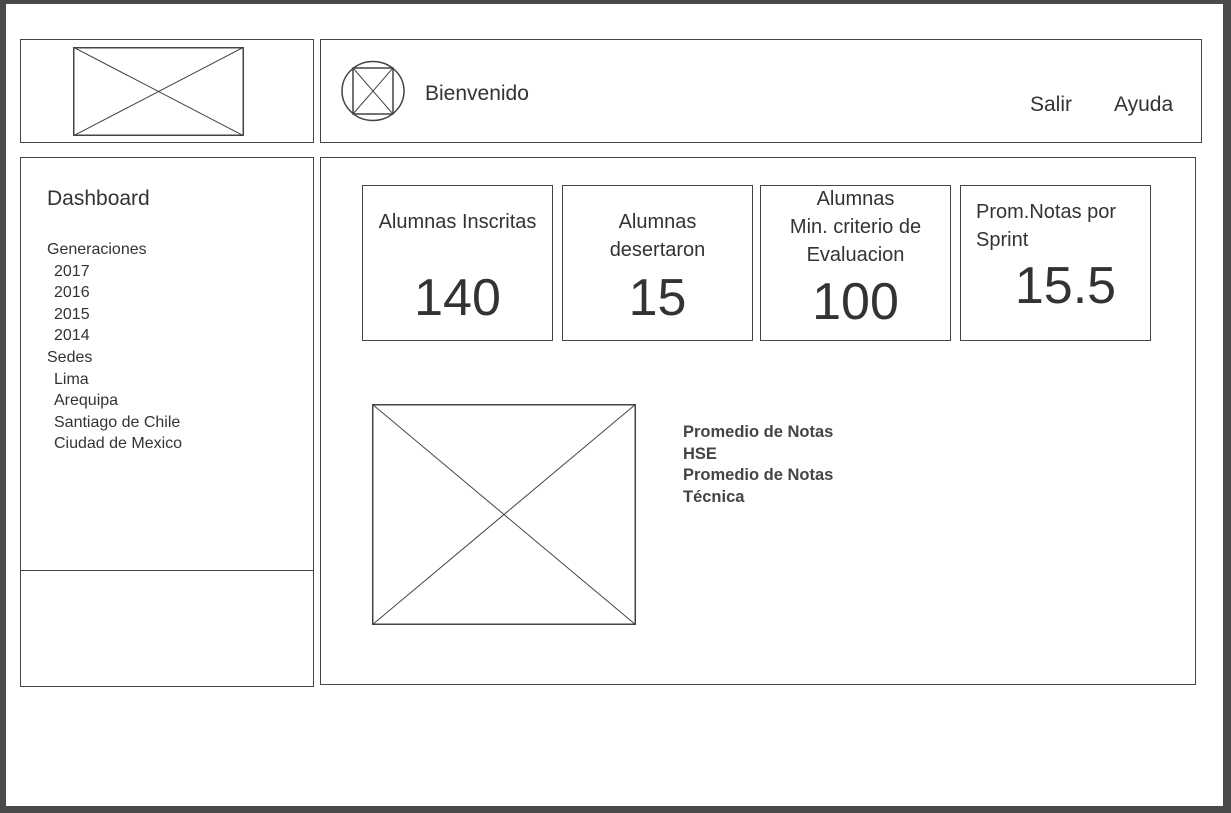 The width and height of the screenshot is (1231, 813). Describe the element at coordinates (855, 255) in the screenshot. I see `kpi-label-line: Evaluacion` at that location.